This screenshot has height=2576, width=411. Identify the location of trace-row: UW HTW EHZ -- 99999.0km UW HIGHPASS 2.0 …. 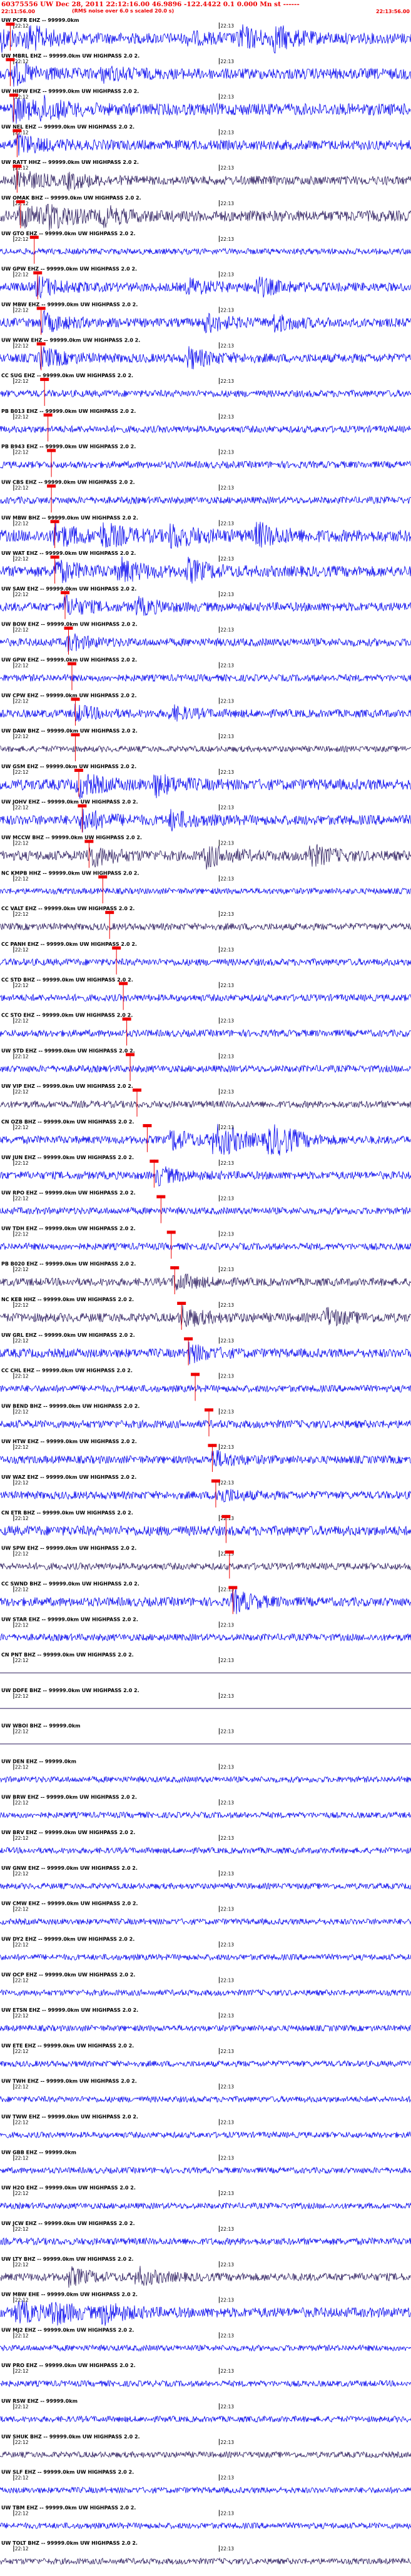
(205, 1456).